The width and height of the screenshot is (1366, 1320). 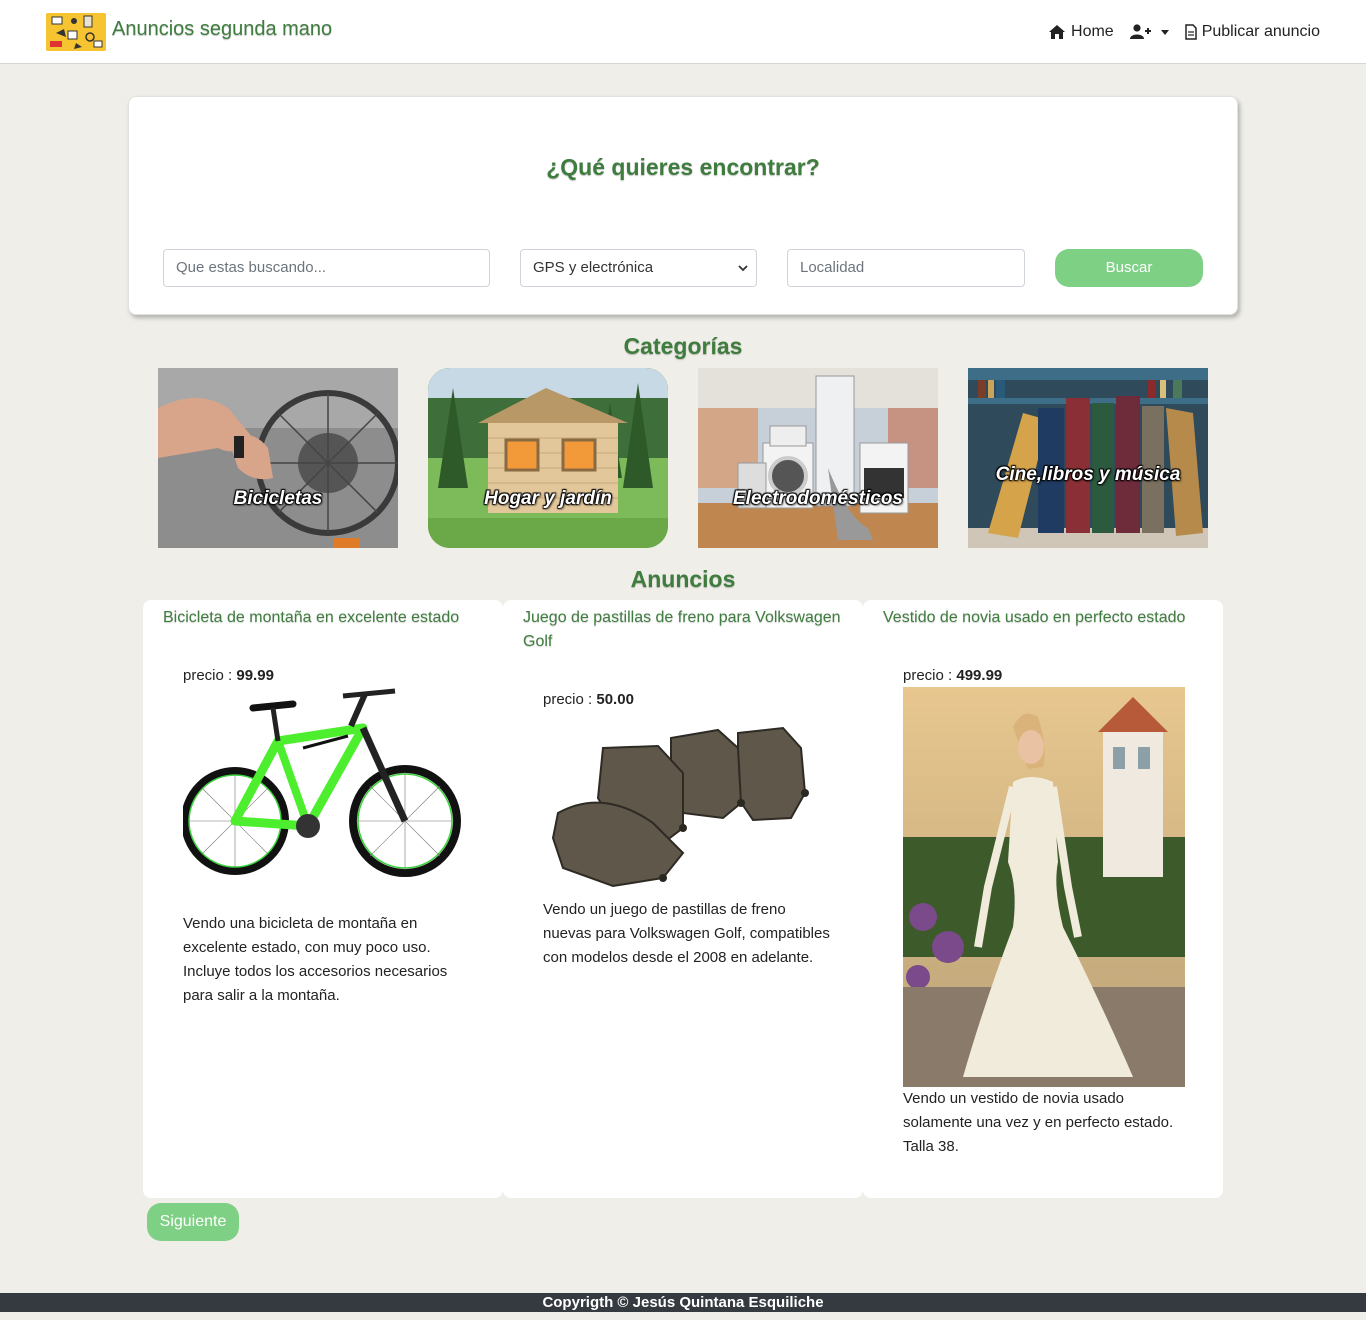 I want to click on ad-price-value: 499.99, so click(x=979, y=675).